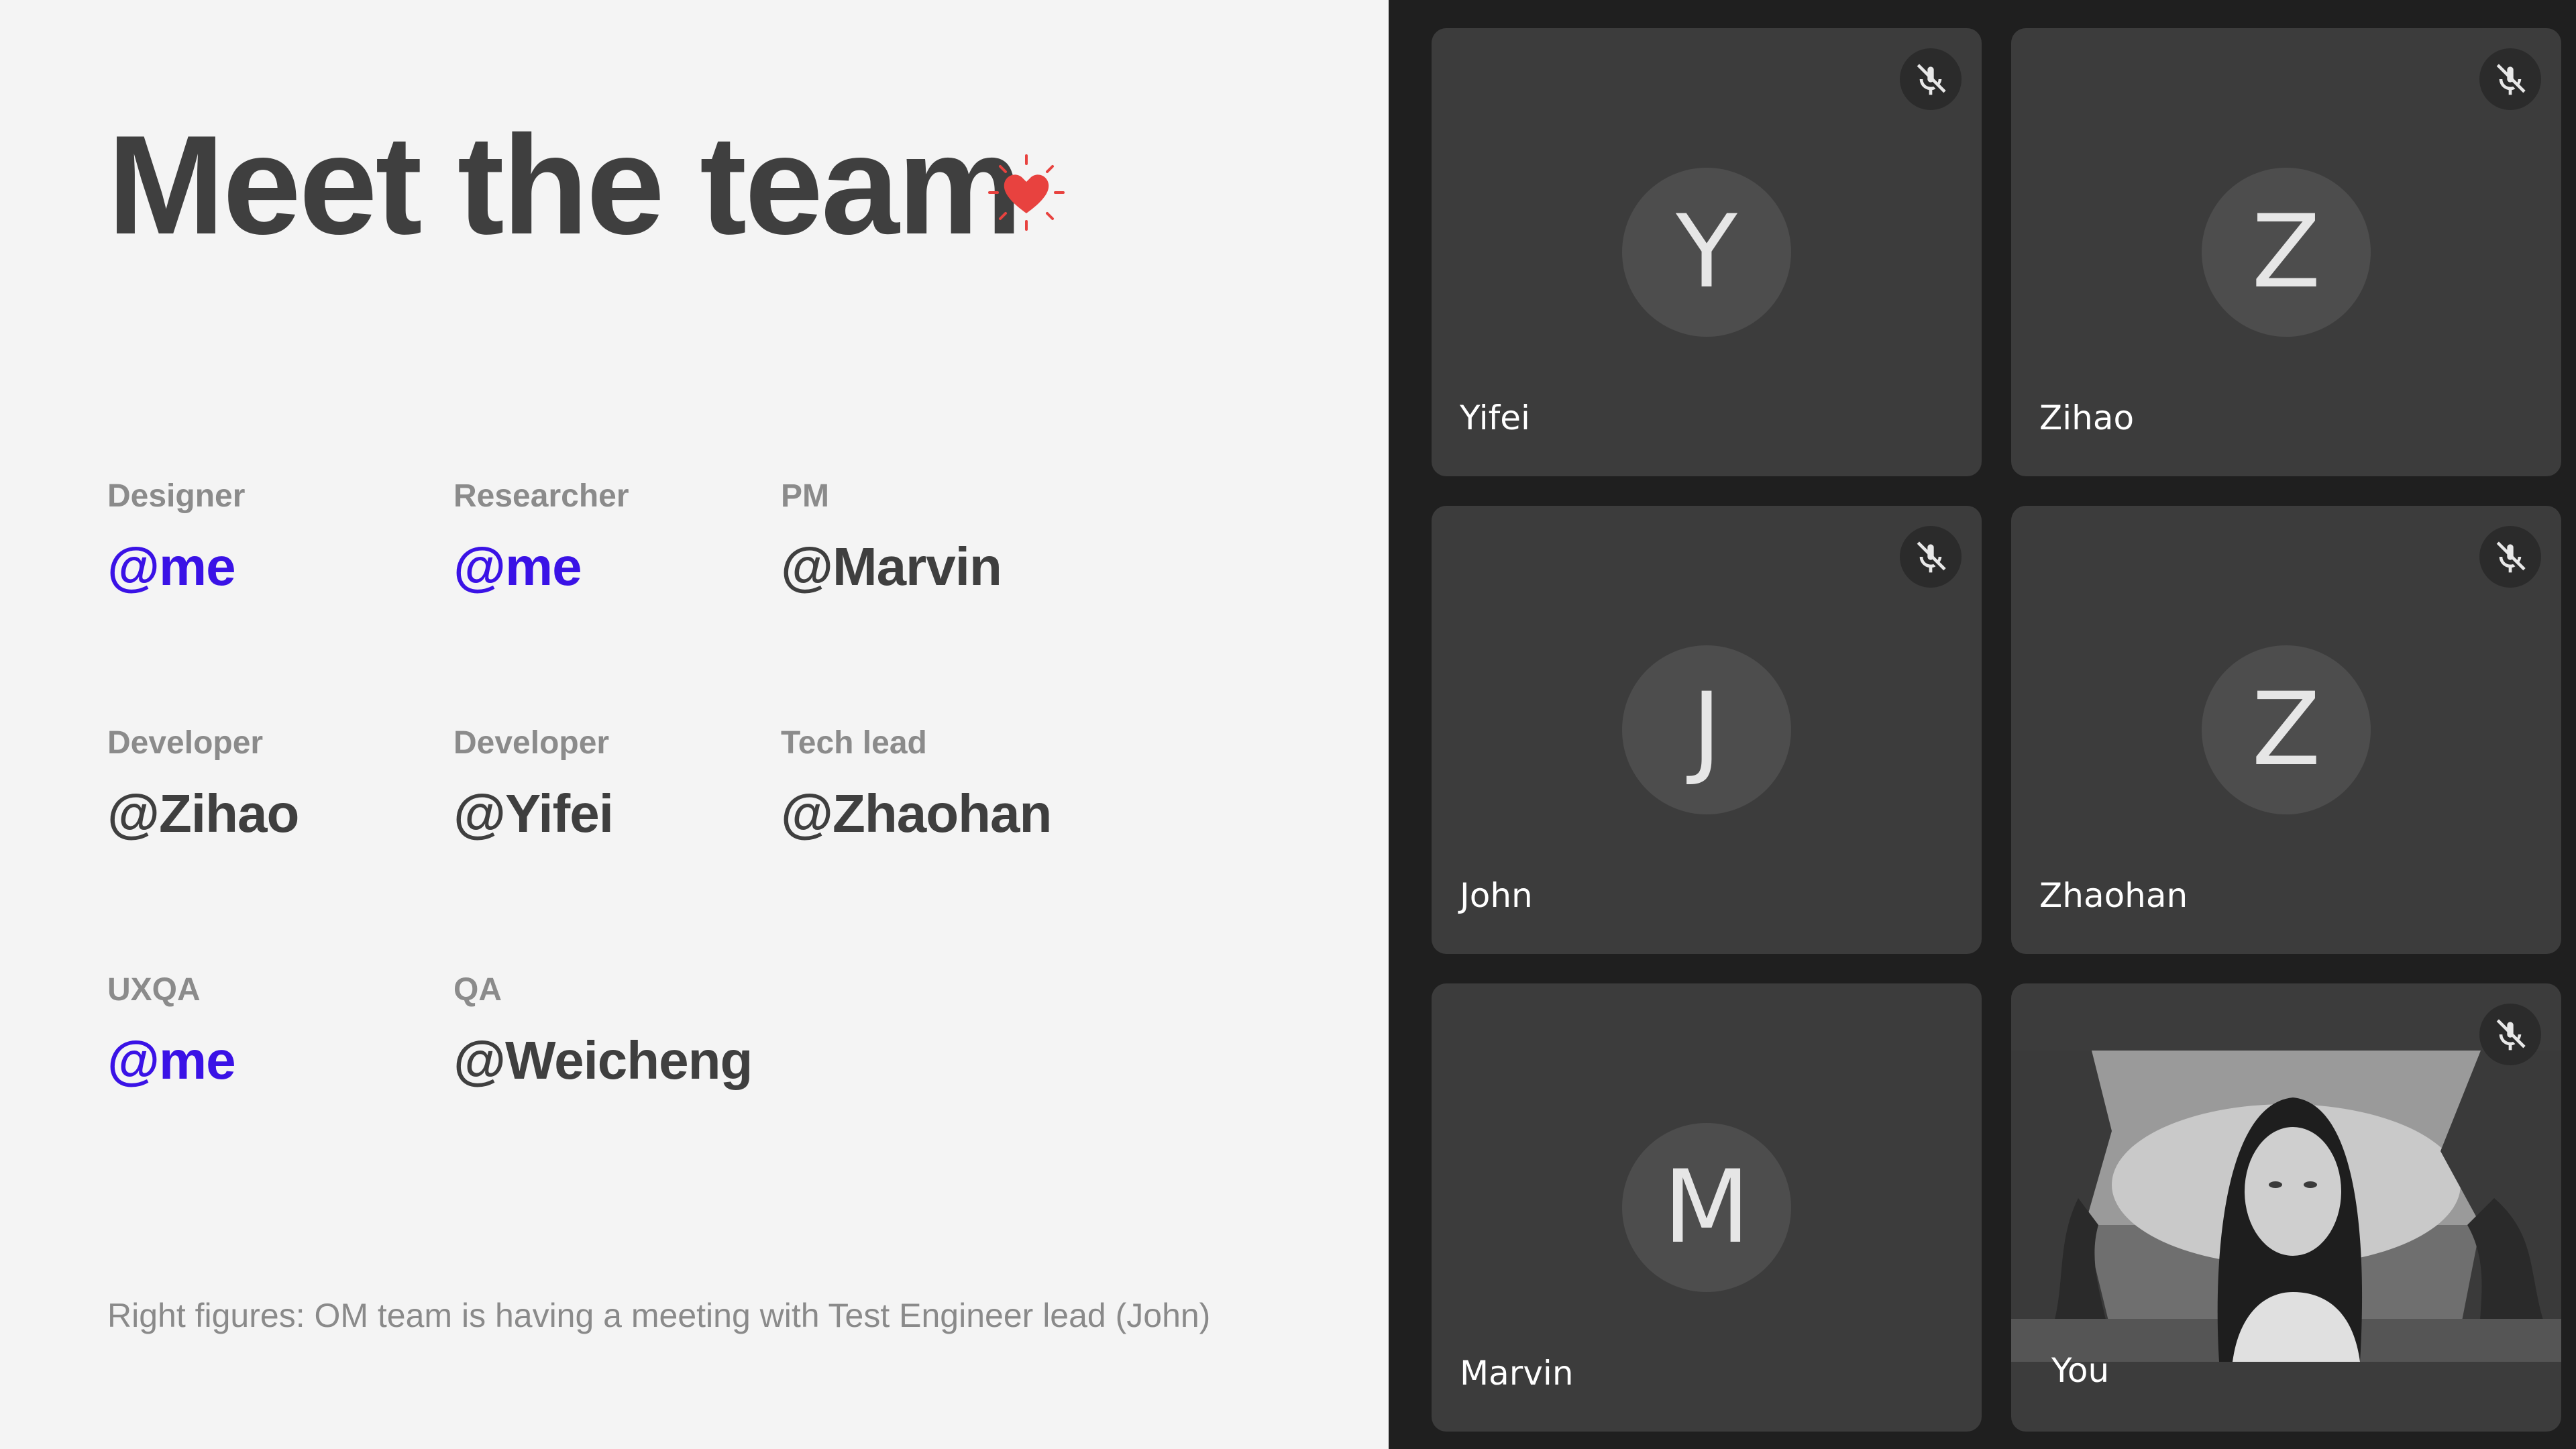  What do you see at coordinates (2080, 1370) in the screenshot?
I see `participant-name: You` at bounding box center [2080, 1370].